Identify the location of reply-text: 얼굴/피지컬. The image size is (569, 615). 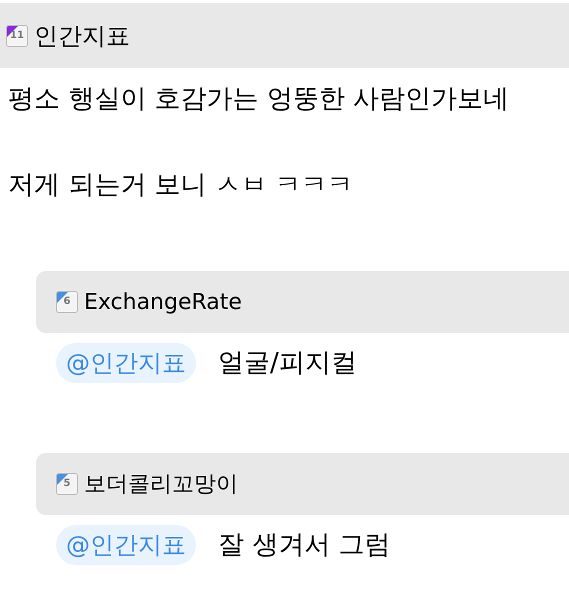
(287, 363).